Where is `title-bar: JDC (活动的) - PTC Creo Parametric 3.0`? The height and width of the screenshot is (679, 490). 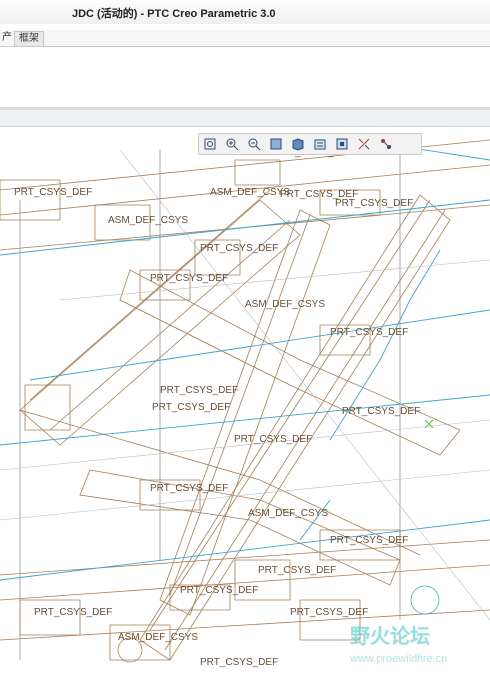 title-bar: JDC (活动的) - PTC Creo Parametric 3.0 is located at coordinates (245, 12).